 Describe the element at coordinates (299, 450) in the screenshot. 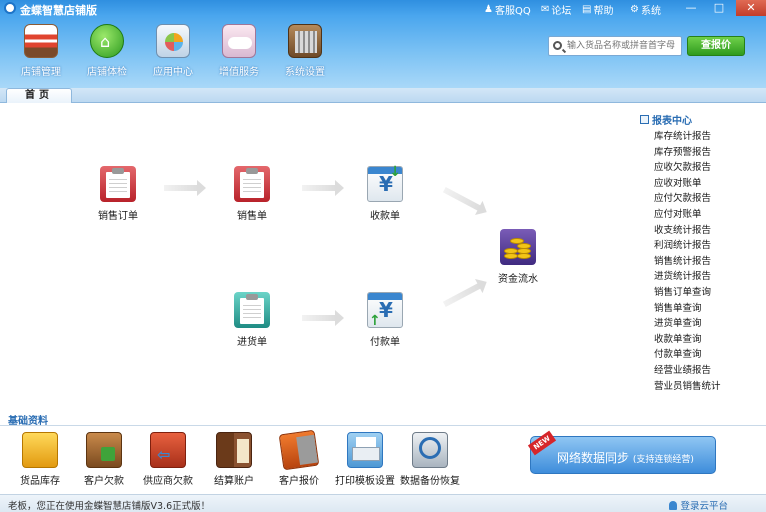

I see `price-tag-icon` at that location.